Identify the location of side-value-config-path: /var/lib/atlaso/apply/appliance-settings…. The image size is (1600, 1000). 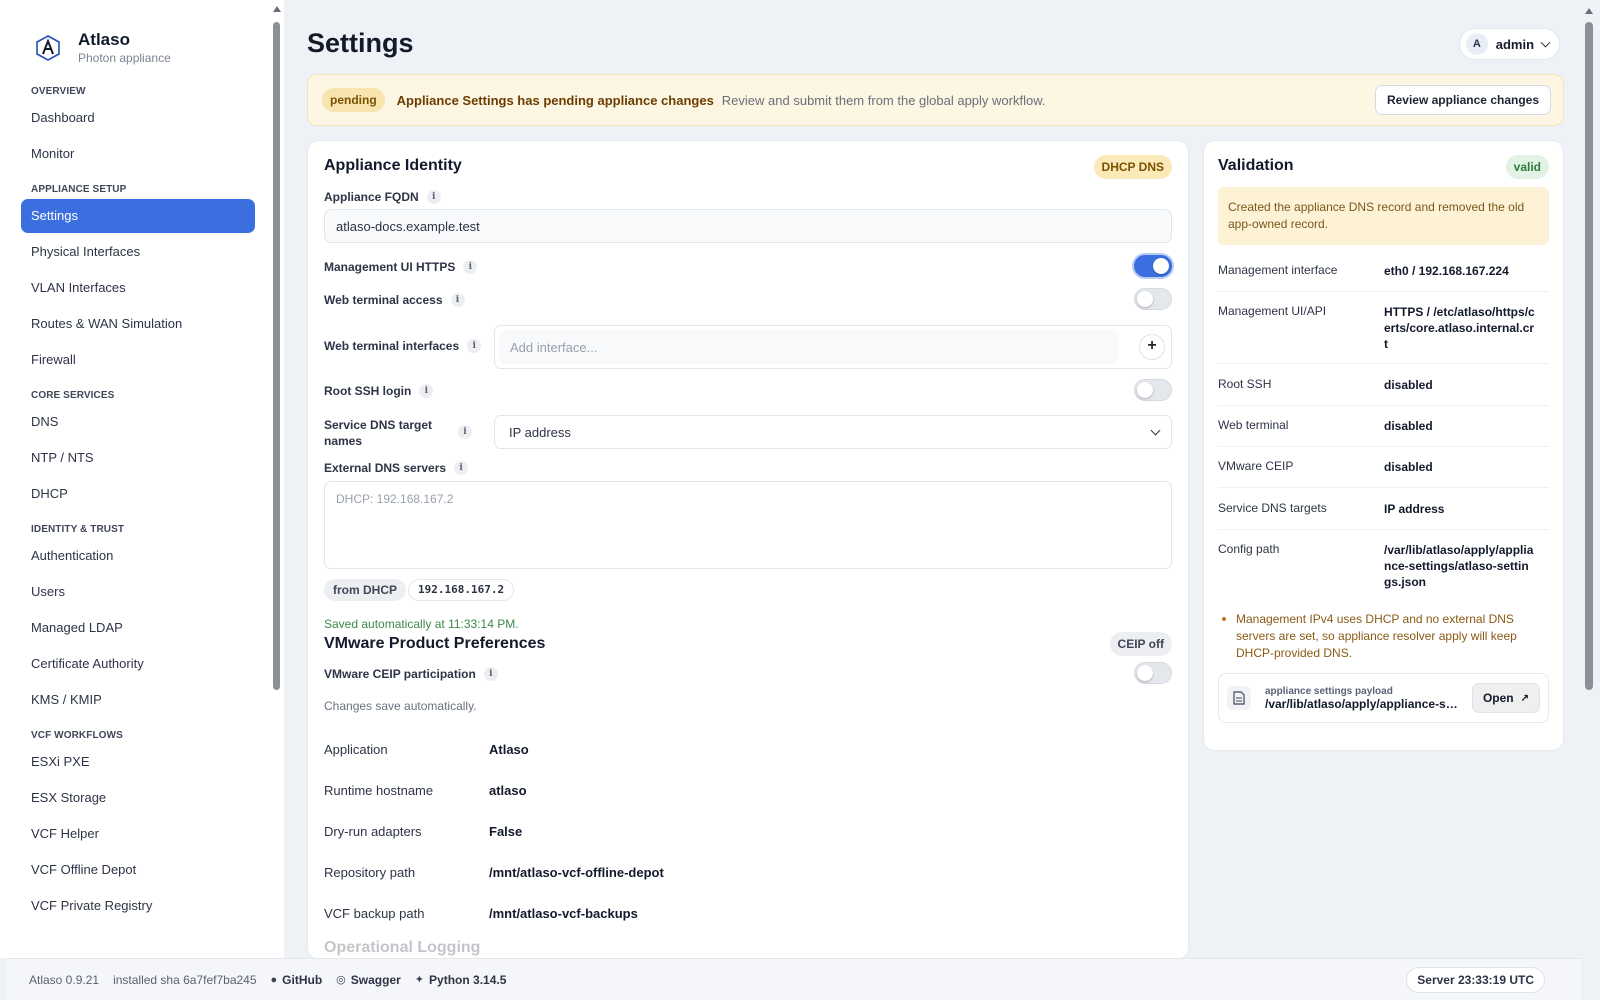
(1459, 566).